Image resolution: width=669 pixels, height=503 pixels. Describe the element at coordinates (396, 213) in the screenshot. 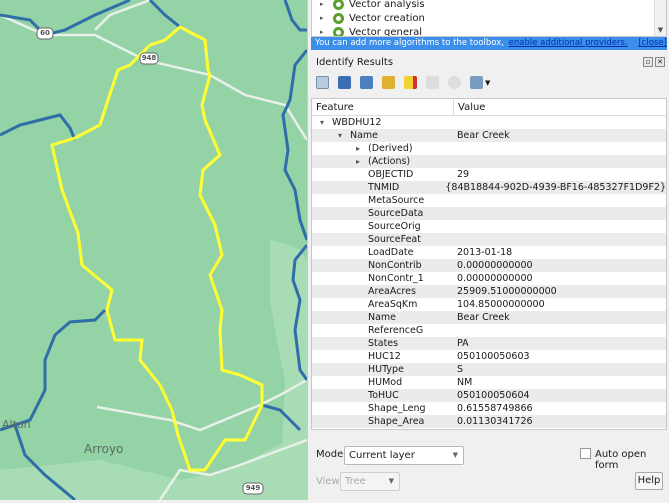

I see `feature-label: SourceData` at that location.